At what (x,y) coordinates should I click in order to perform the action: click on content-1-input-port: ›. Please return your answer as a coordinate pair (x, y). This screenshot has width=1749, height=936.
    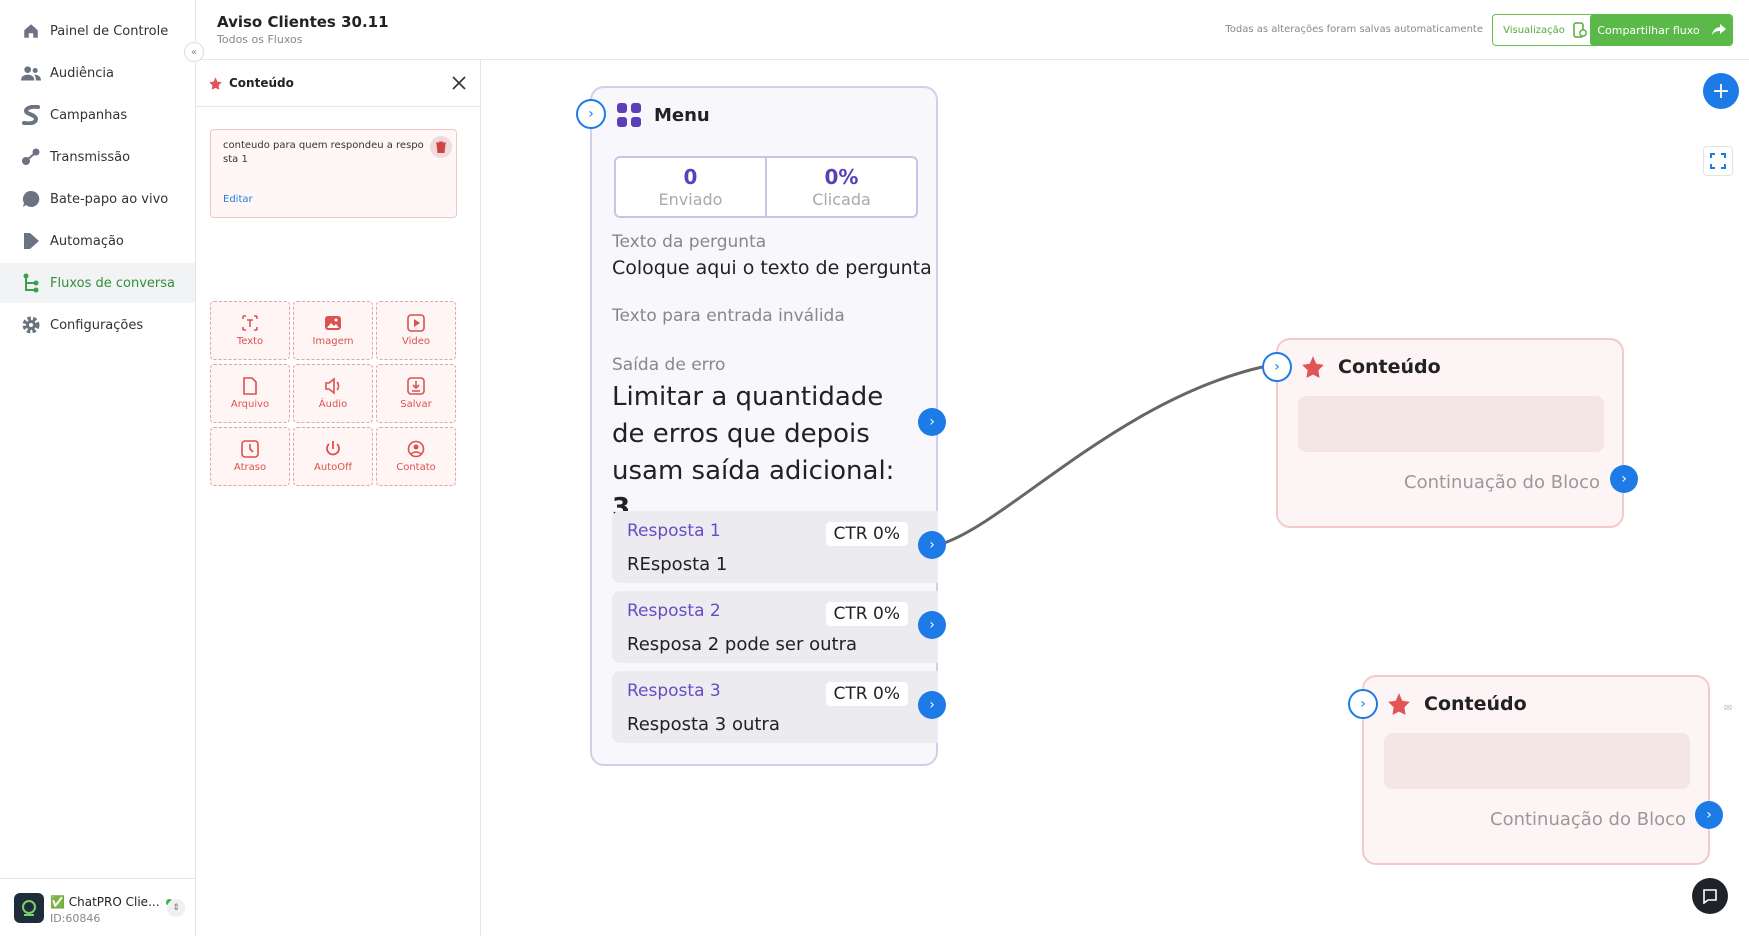
    Looking at the image, I should click on (1277, 367).